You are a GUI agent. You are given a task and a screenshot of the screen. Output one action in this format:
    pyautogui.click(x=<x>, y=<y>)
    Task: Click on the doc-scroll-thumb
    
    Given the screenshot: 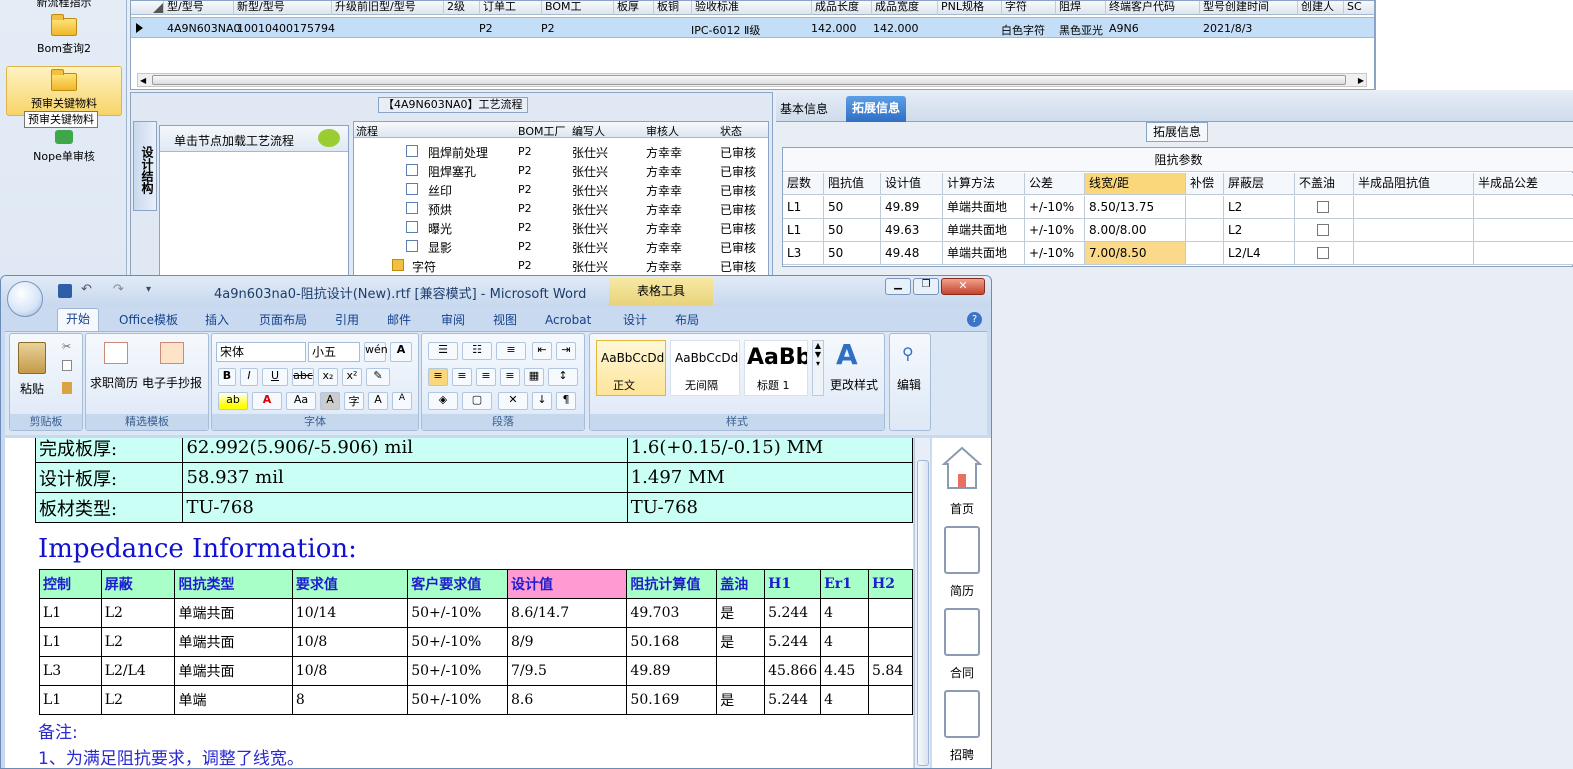 What is the action you would take?
    pyautogui.click(x=923, y=613)
    